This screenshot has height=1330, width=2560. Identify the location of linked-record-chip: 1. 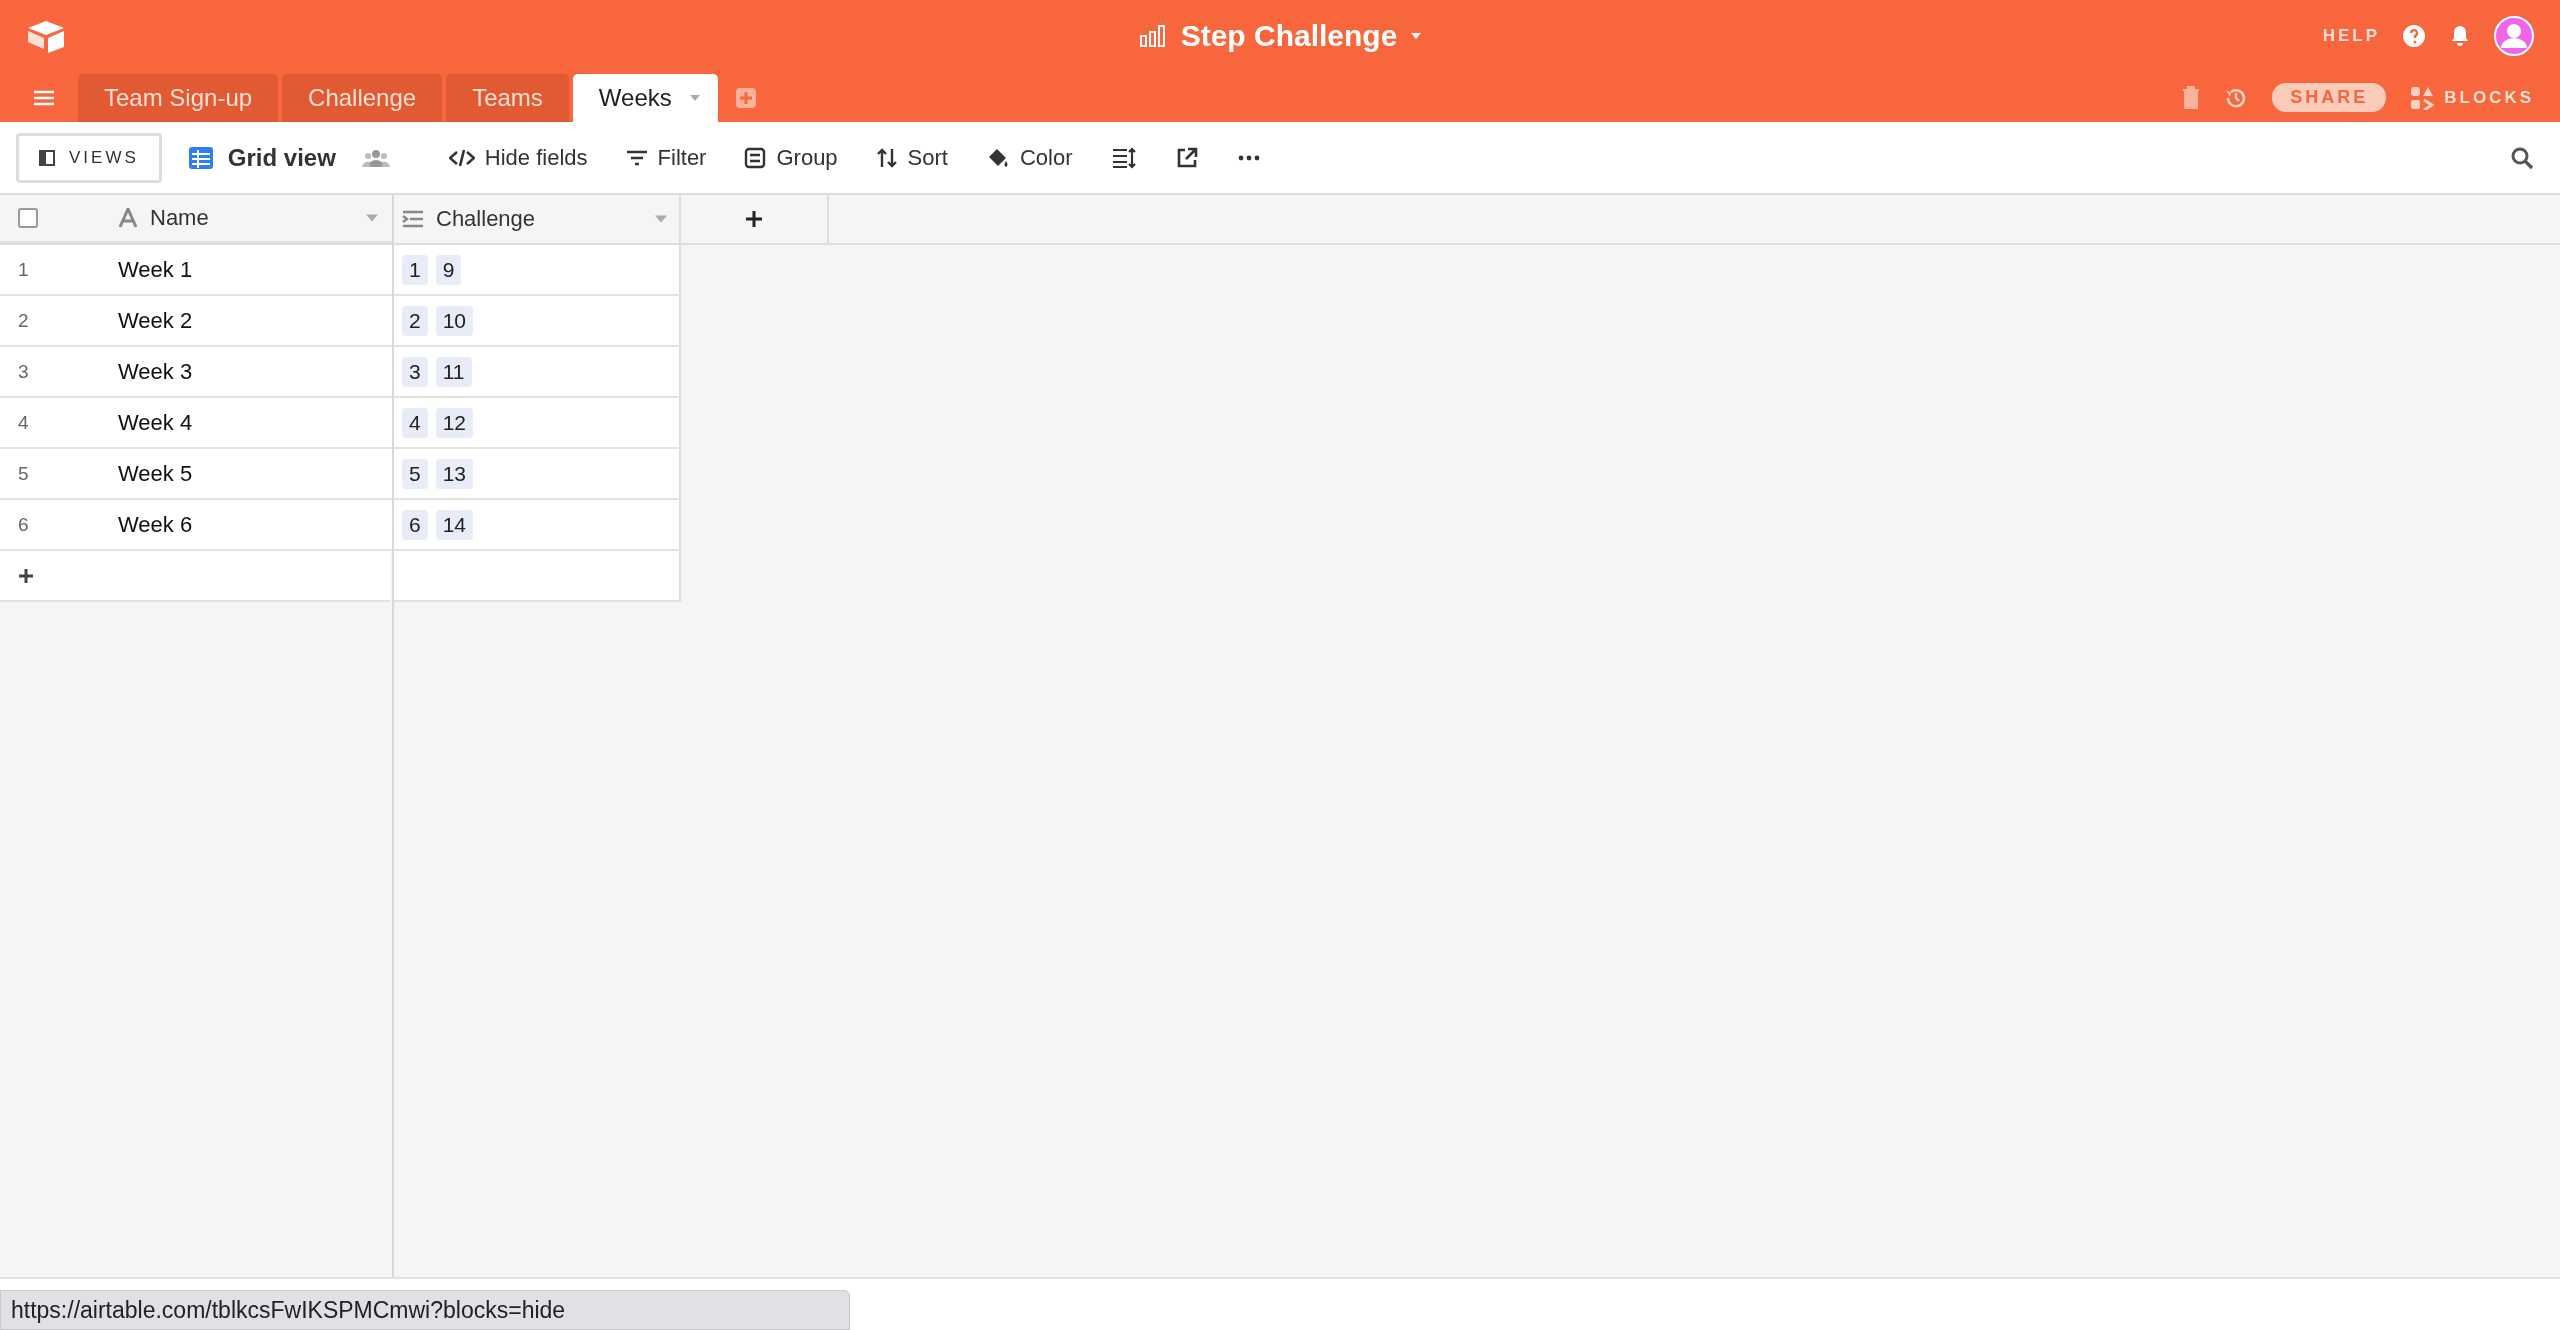
(415, 269).